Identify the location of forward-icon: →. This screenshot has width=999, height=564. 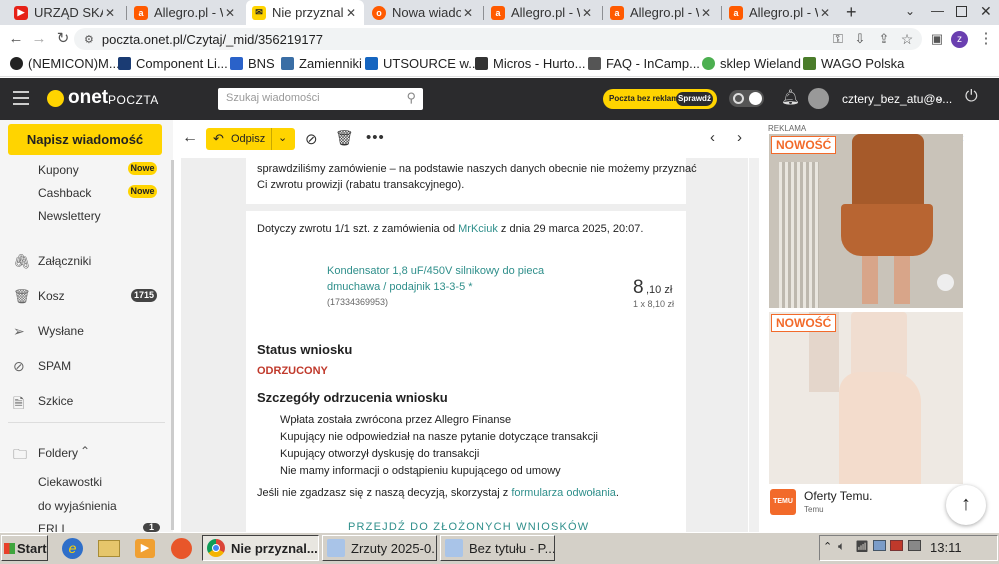
(39, 39).